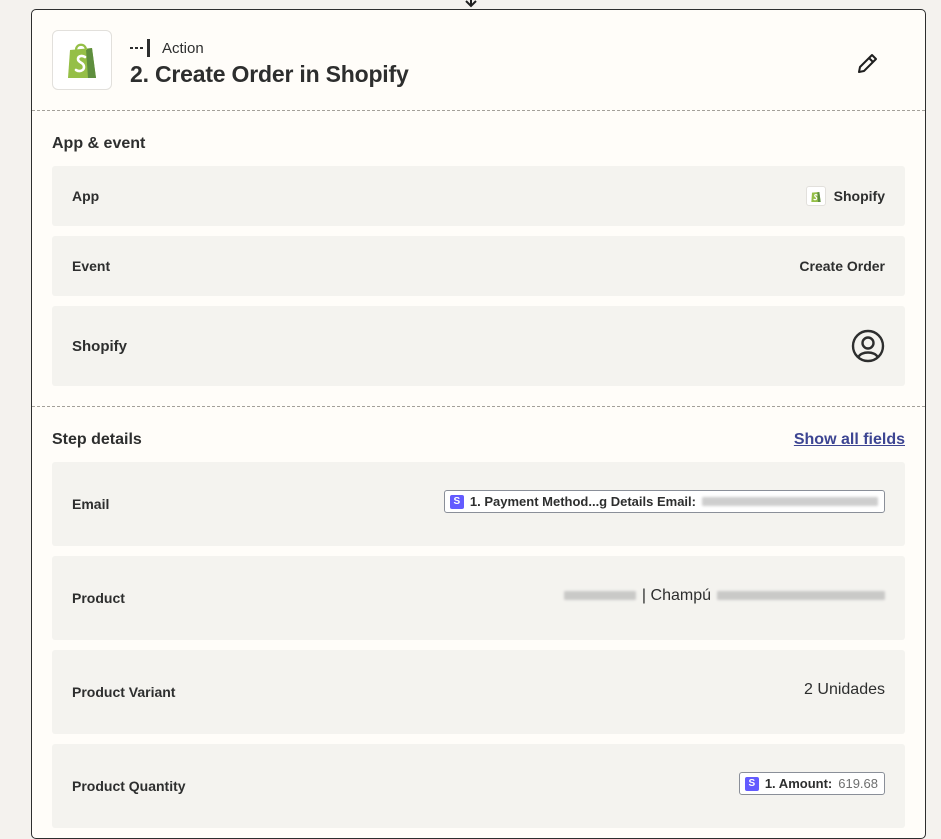  I want to click on email-pill-label: 1. Payment Method...g Details Email:, so click(582, 501).